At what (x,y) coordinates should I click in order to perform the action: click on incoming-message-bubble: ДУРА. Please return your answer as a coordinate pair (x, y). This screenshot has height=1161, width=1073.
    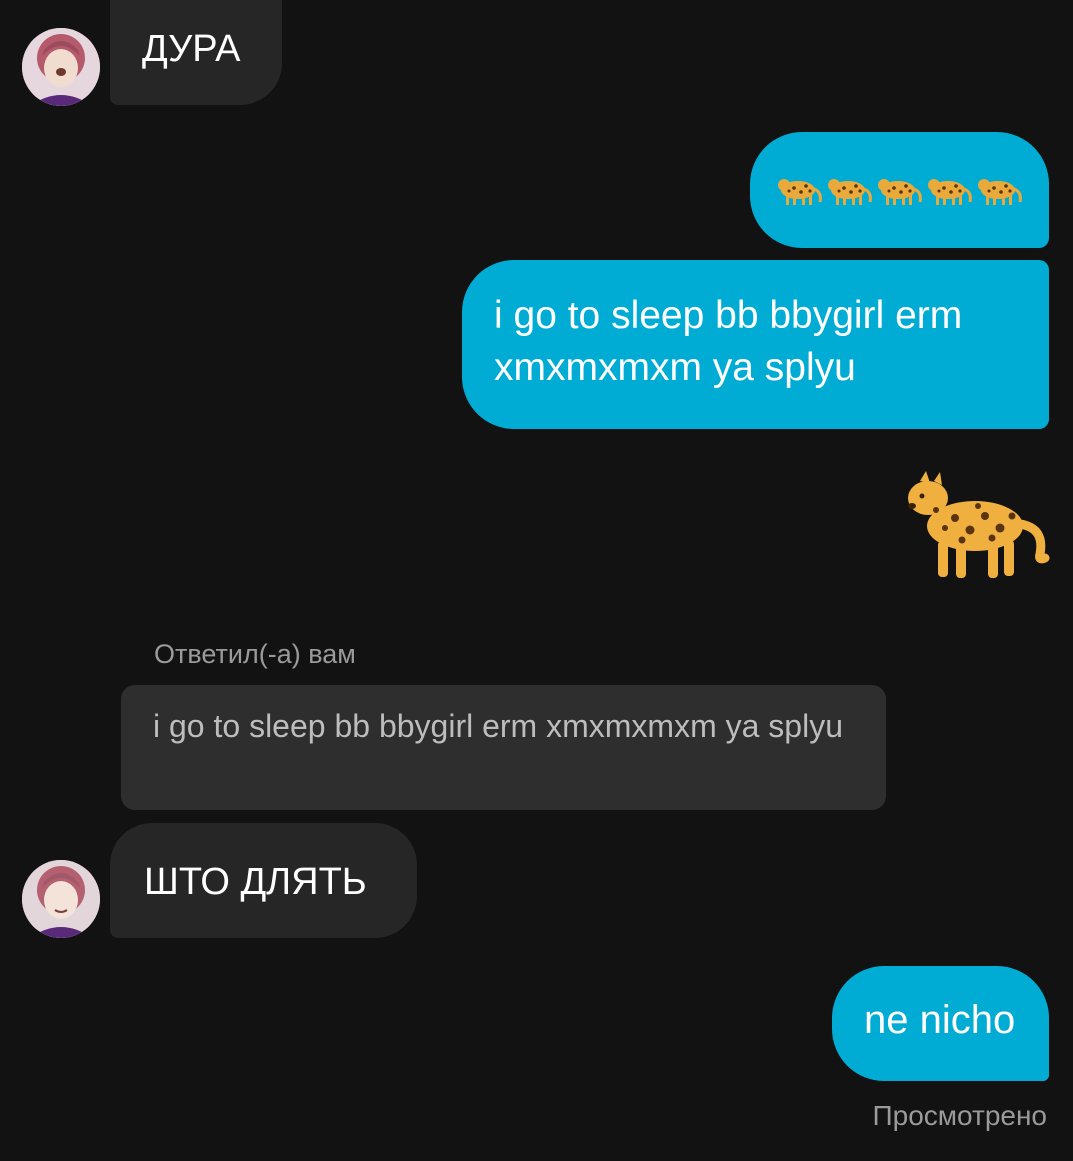
    Looking at the image, I should click on (196, 52).